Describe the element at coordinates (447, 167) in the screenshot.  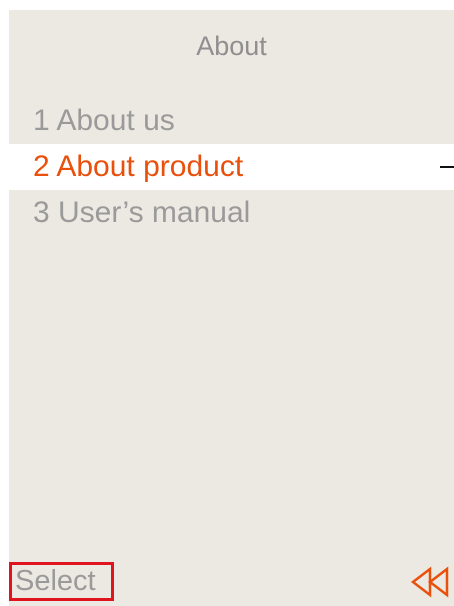
I see `scroll-indicator` at that location.